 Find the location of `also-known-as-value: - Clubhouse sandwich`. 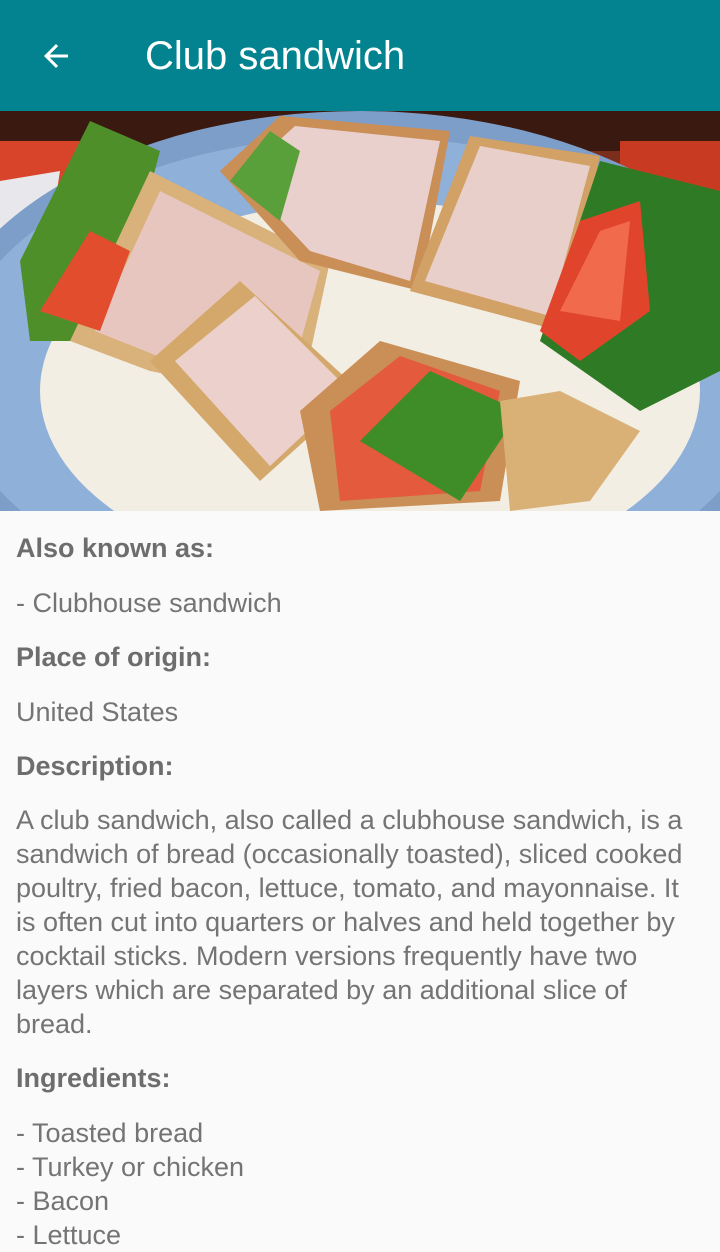

also-known-as-value: - Clubhouse sandwich is located at coordinates (149, 603).